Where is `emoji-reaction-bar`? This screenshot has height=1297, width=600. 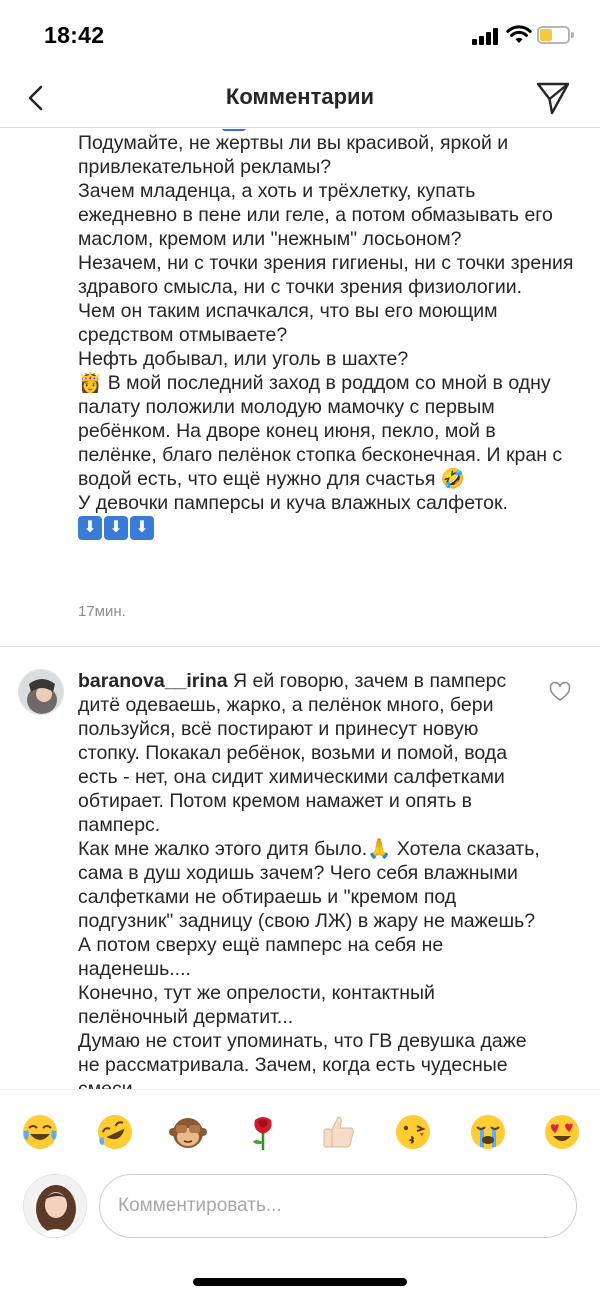 emoji-reaction-bar is located at coordinates (300, 1130).